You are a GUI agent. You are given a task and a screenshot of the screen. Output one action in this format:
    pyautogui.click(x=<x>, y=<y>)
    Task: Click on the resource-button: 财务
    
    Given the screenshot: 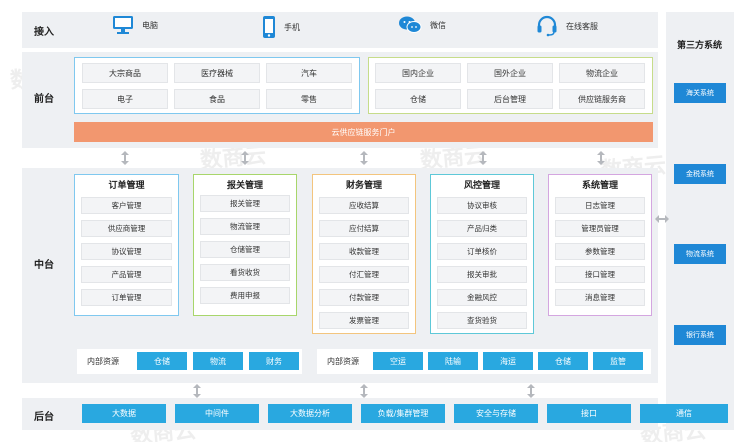 What is the action you would take?
    pyautogui.click(x=274, y=361)
    